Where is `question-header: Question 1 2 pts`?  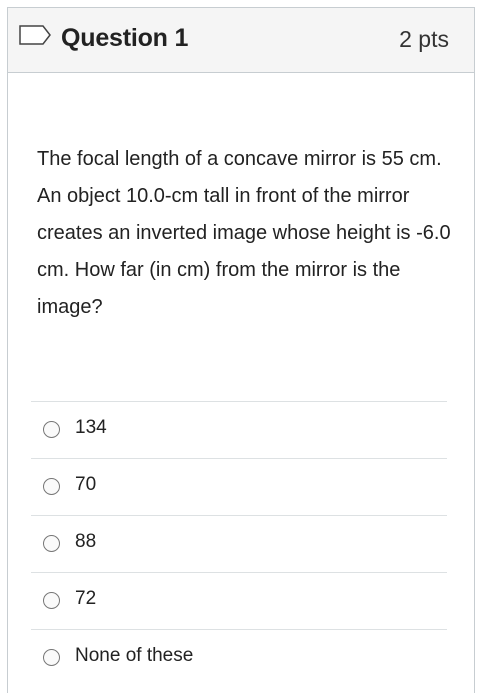
question-header: Question 1 2 pts is located at coordinates (241, 40).